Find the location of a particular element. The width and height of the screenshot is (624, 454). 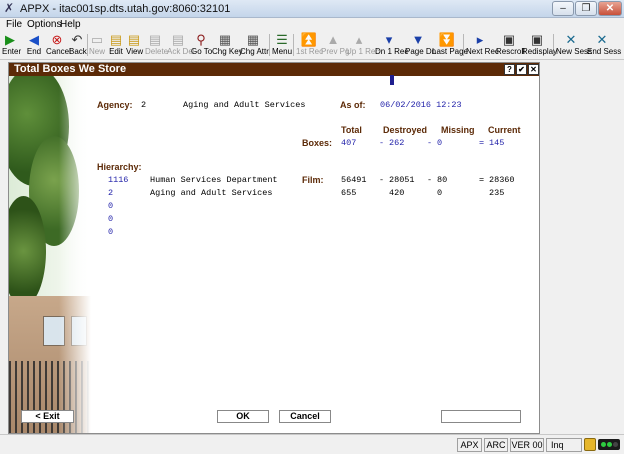

toolbar-button-end: ◀ End is located at coordinates (34, 45).